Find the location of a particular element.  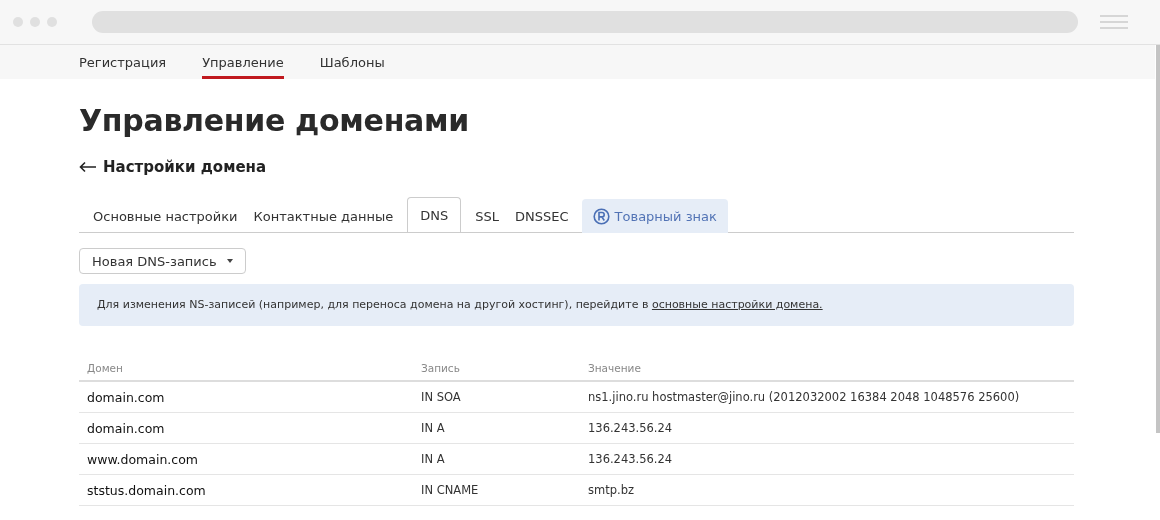

tab: Основные настройки is located at coordinates (162, 216).